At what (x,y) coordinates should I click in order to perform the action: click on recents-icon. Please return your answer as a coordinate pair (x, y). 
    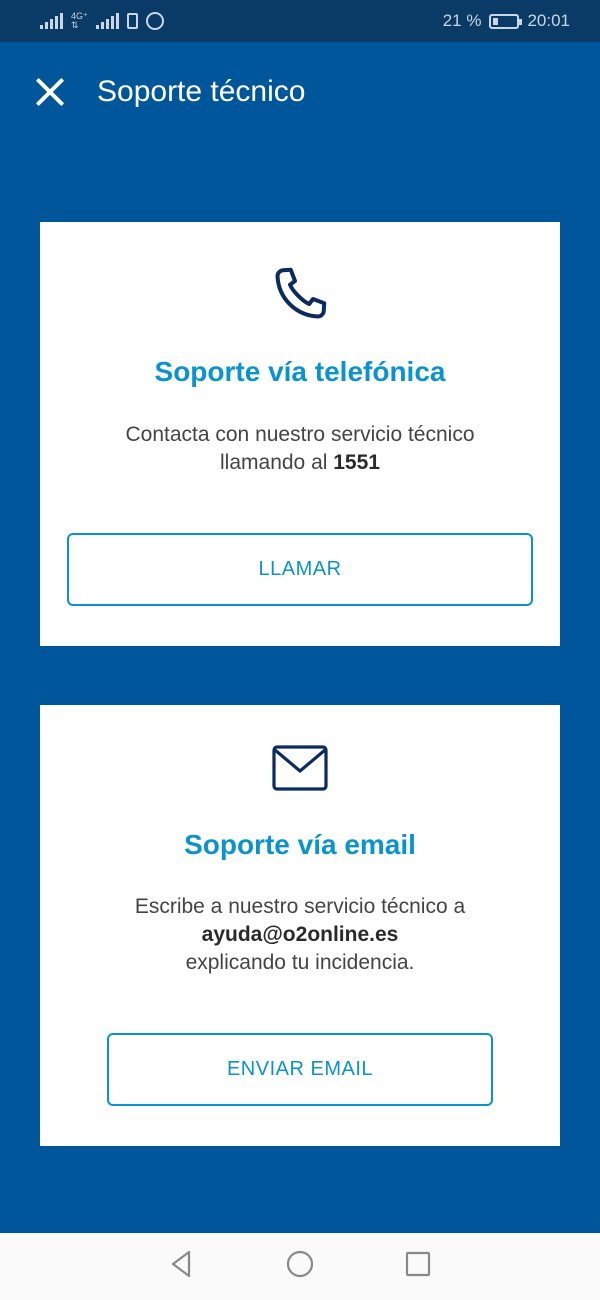
    Looking at the image, I should click on (418, 1266).